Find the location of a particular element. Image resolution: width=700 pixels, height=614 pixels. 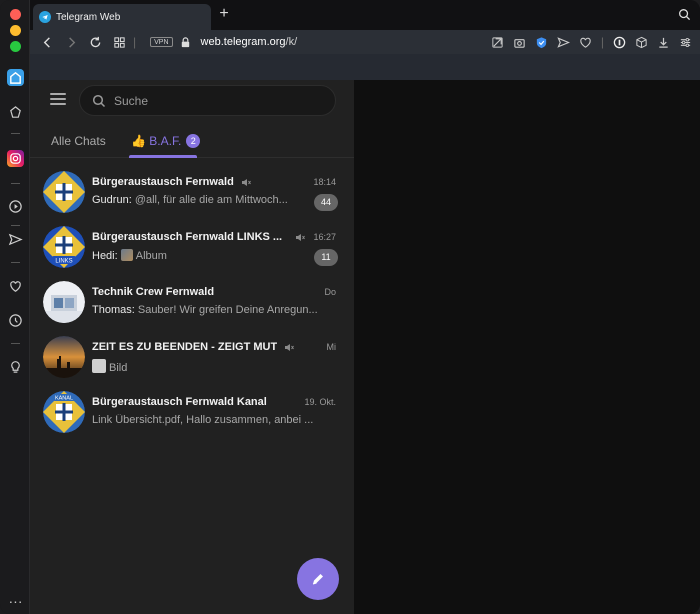

page-top-strip is located at coordinates (365, 67).